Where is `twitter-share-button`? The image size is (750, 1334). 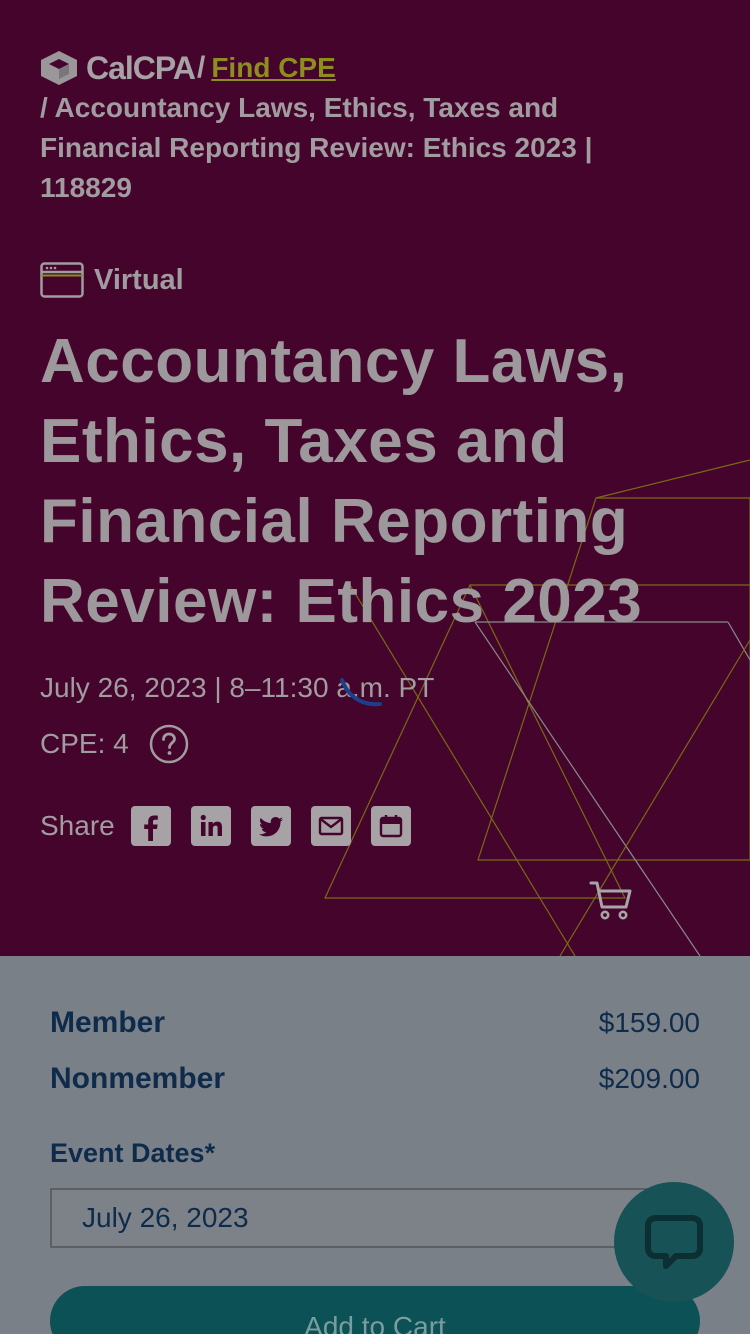
twitter-share-button is located at coordinates (270, 826).